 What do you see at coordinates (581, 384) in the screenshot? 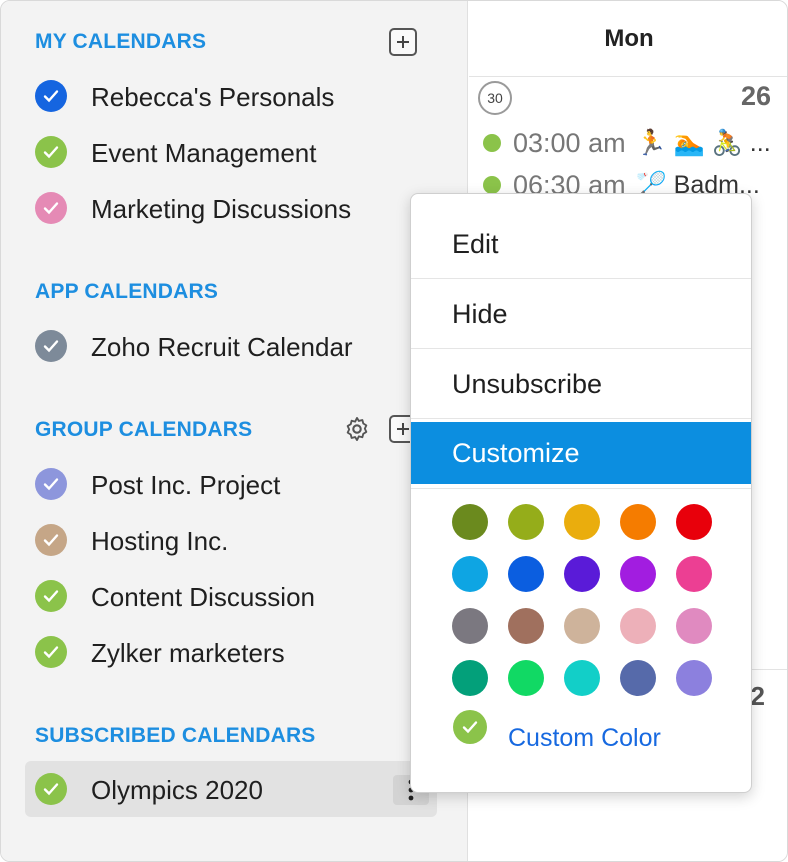
I see `menu-item-unsubscribe: Unsubscribe` at bounding box center [581, 384].